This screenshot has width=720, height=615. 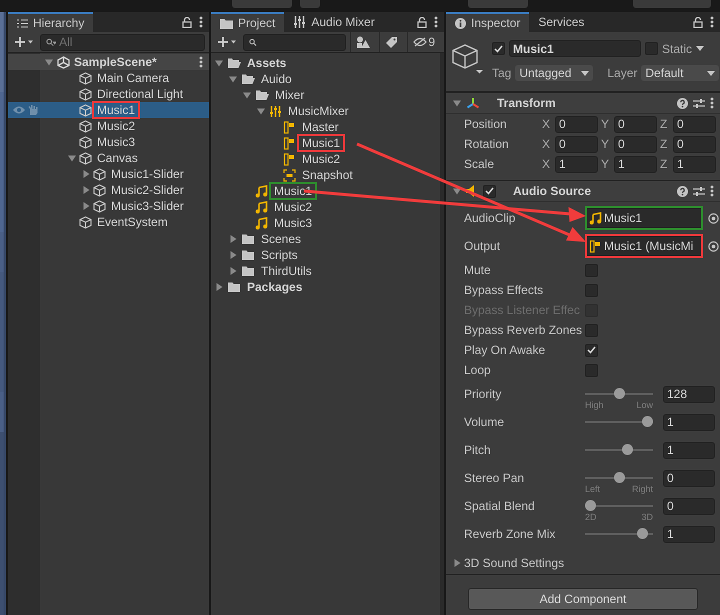 I want to click on help-icon, so click(x=682, y=191).